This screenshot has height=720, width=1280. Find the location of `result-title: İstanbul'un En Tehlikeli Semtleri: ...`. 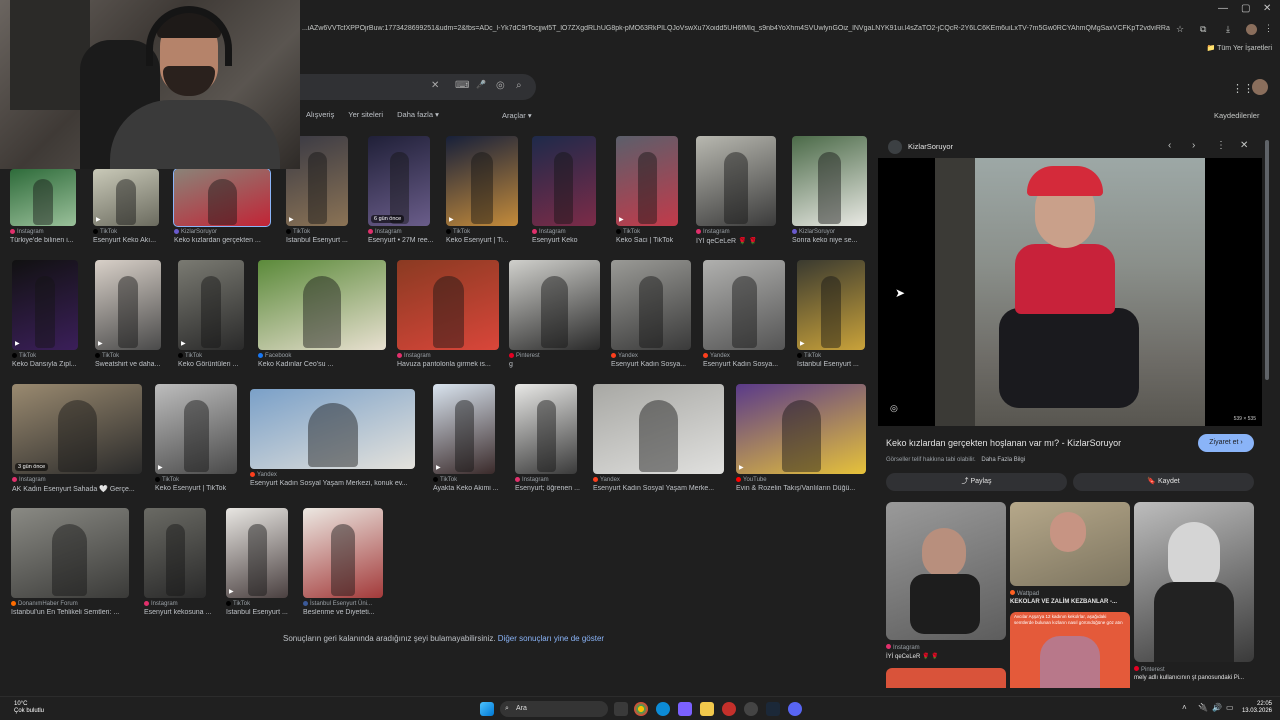

result-title: İstanbul'un En Tehlikeli Semtleri: ... is located at coordinates (65, 612).